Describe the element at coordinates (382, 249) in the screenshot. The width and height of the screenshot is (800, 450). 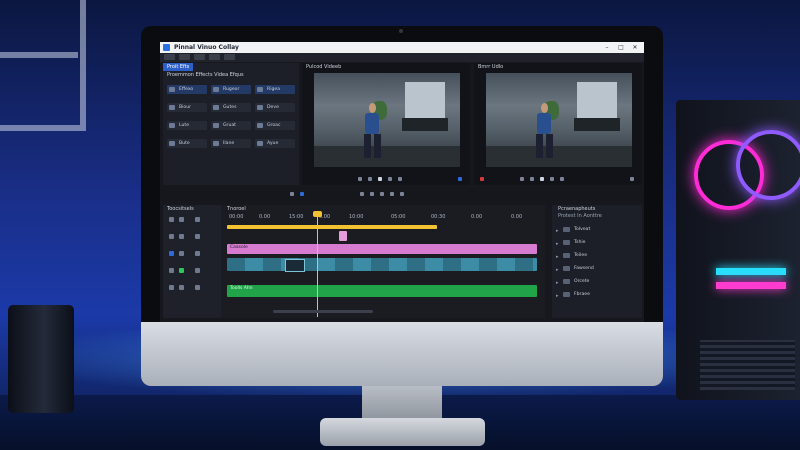
I see `tl-clip-pink: Caasole` at that location.